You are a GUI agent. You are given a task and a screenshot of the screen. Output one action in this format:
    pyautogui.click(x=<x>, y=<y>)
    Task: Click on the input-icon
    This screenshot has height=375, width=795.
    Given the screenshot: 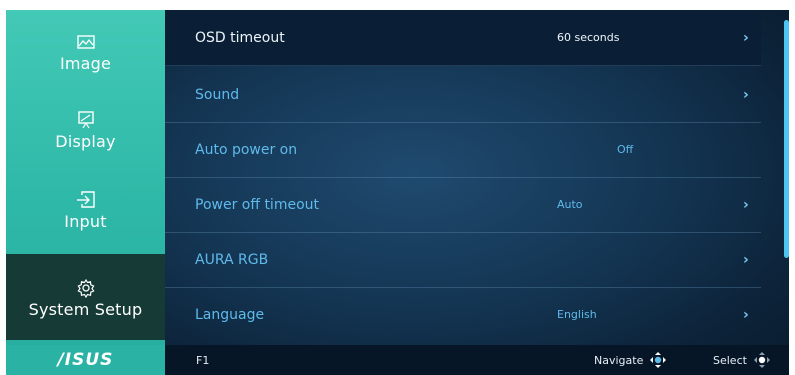 What is the action you would take?
    pyautogui.click(x=85, y=199)
    